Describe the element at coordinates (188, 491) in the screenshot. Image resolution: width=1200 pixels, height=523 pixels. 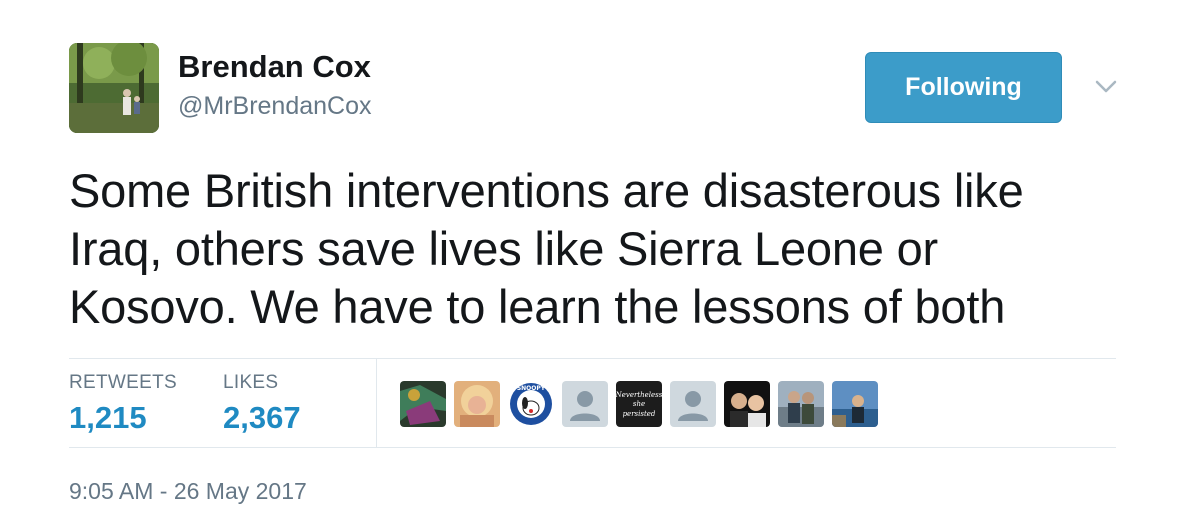
I see `tweet-timestamp: 9:05 AM - 26 May 2017` at that location.